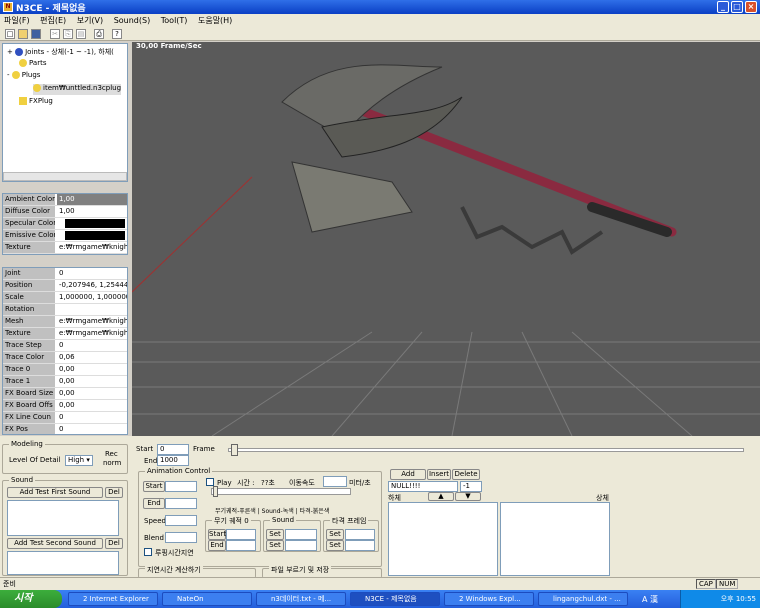  I want to click on loop-delay-checkbox, so click(148, 552).